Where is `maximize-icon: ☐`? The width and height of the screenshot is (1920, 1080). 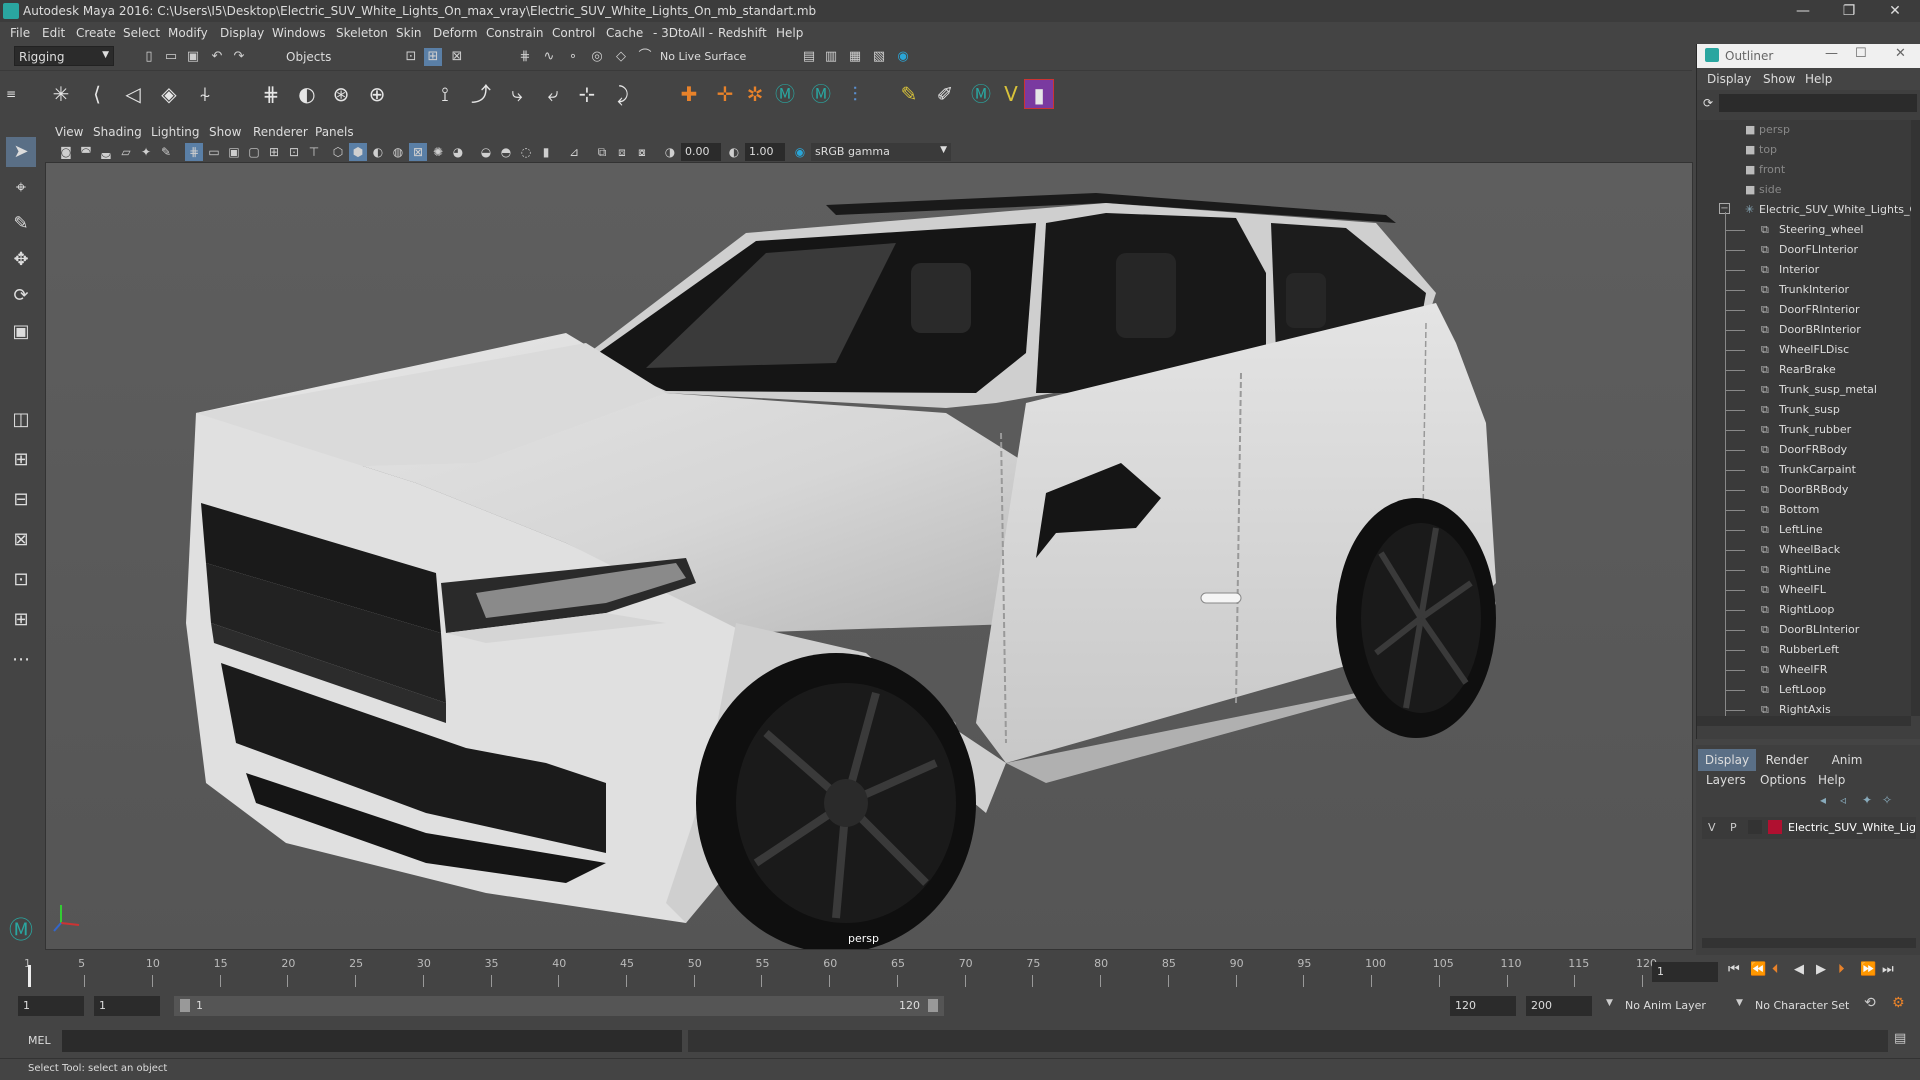 maximize-icon: ☐ is located at coordinates (1861, 53).